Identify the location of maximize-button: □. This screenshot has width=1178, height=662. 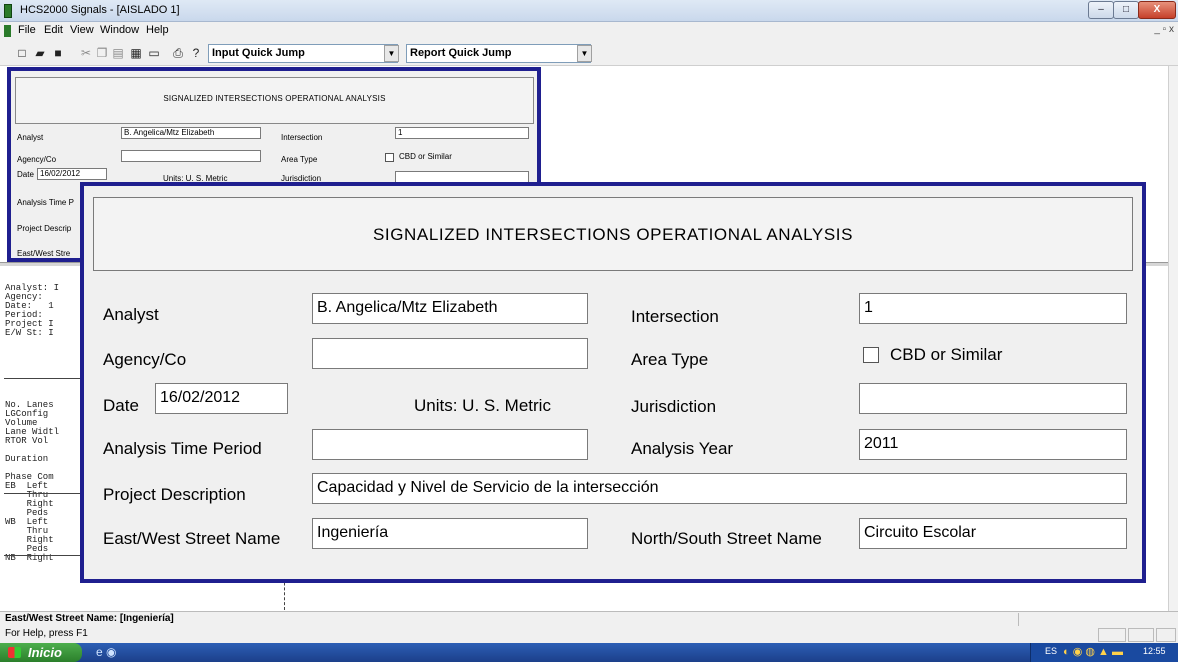
(1126, 10).